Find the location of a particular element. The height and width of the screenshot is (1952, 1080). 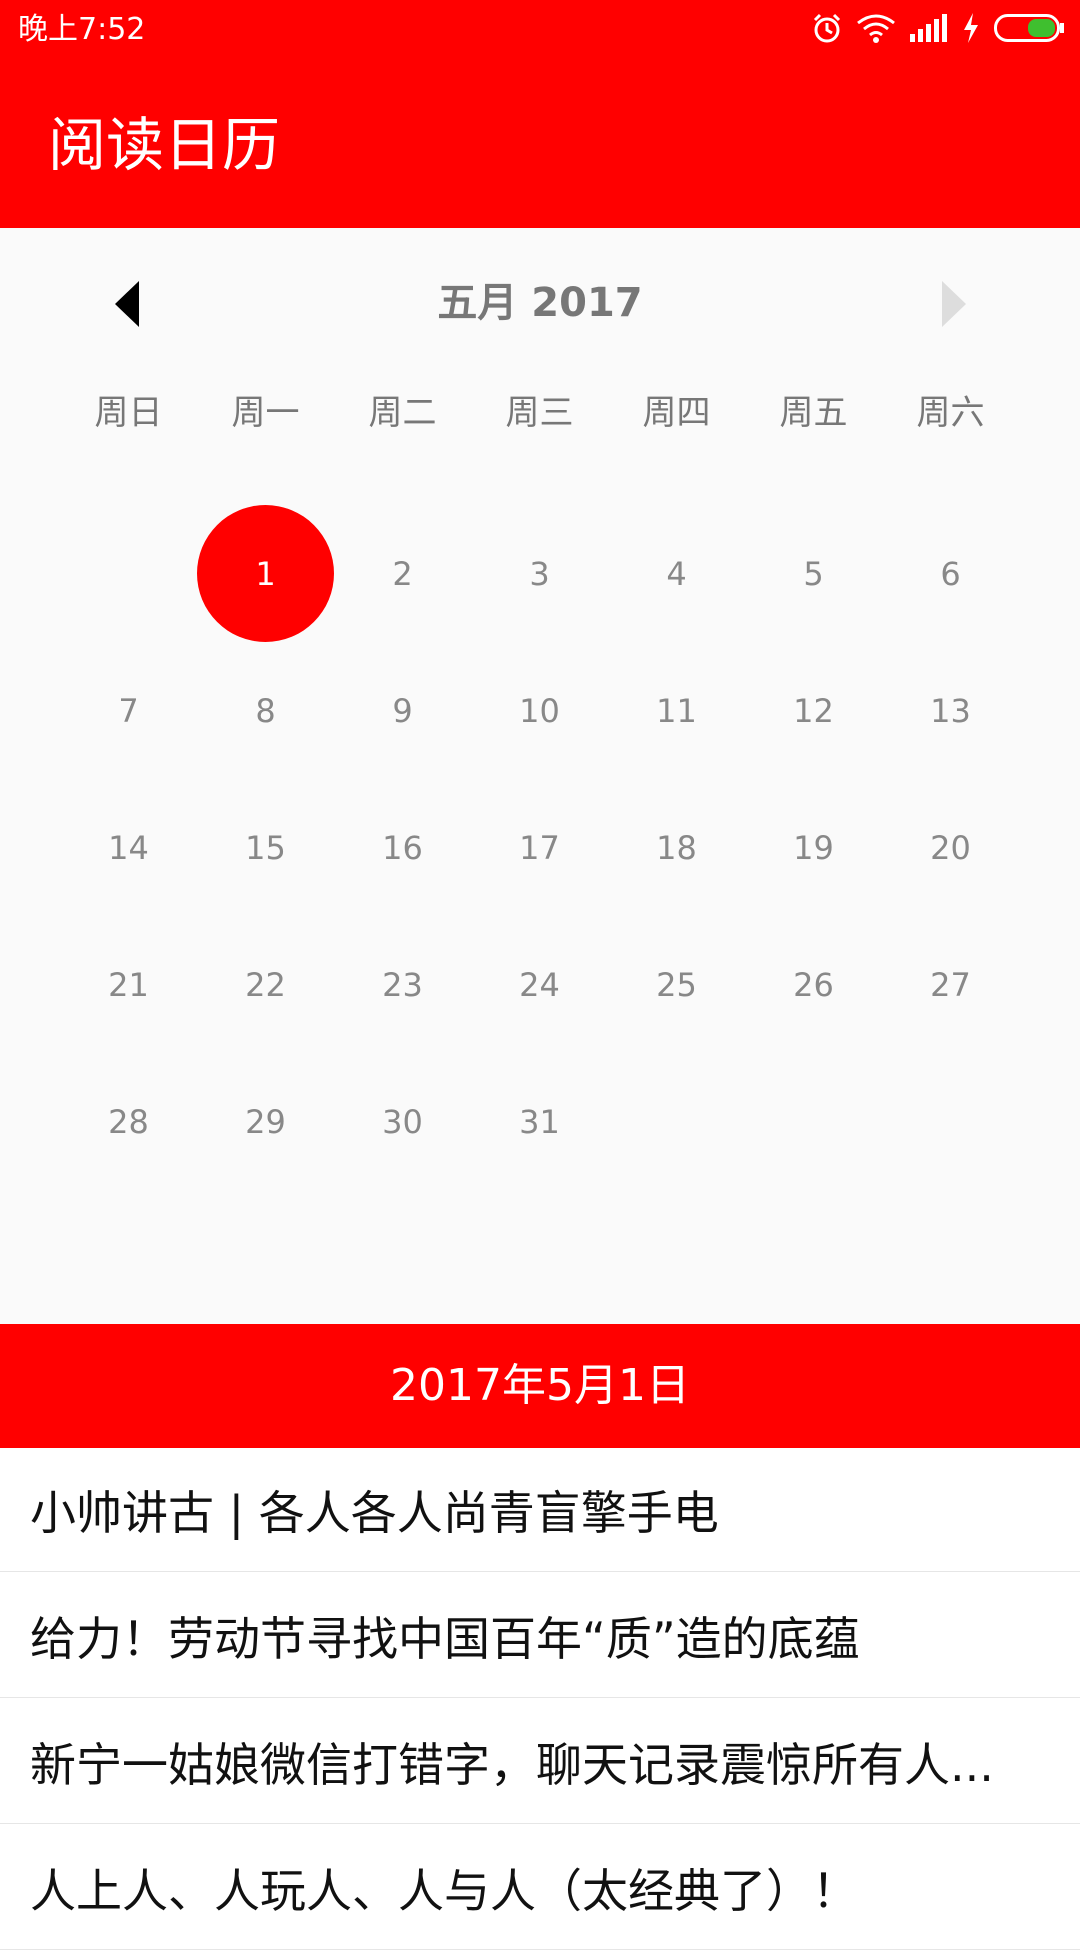

weekday-label: 周日 is located at coordinates (128, 413).